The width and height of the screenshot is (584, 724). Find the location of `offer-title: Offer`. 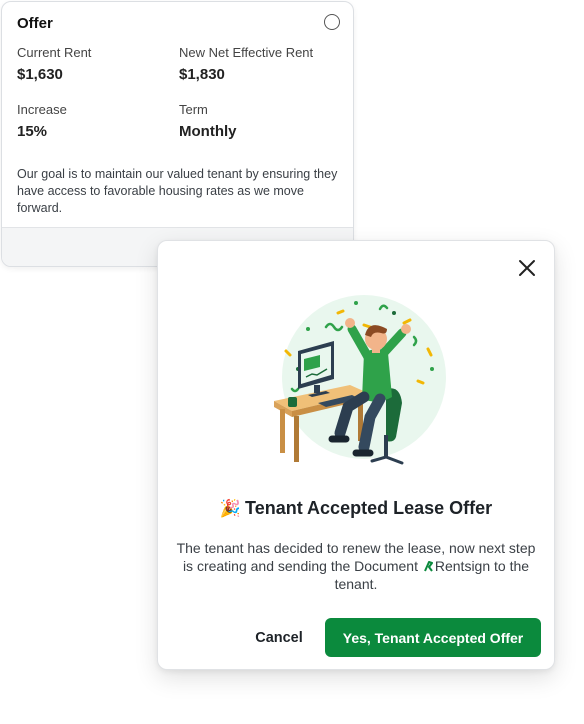

offer-title: Offer is located at coordinates (35, 23).